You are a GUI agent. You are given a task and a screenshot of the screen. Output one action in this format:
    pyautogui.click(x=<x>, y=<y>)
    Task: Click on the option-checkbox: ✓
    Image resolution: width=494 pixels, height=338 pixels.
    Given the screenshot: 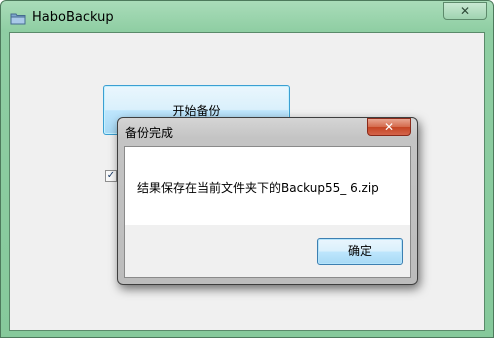 What is the action you would take?
    pyautogui.click(x=111, y=176)
    